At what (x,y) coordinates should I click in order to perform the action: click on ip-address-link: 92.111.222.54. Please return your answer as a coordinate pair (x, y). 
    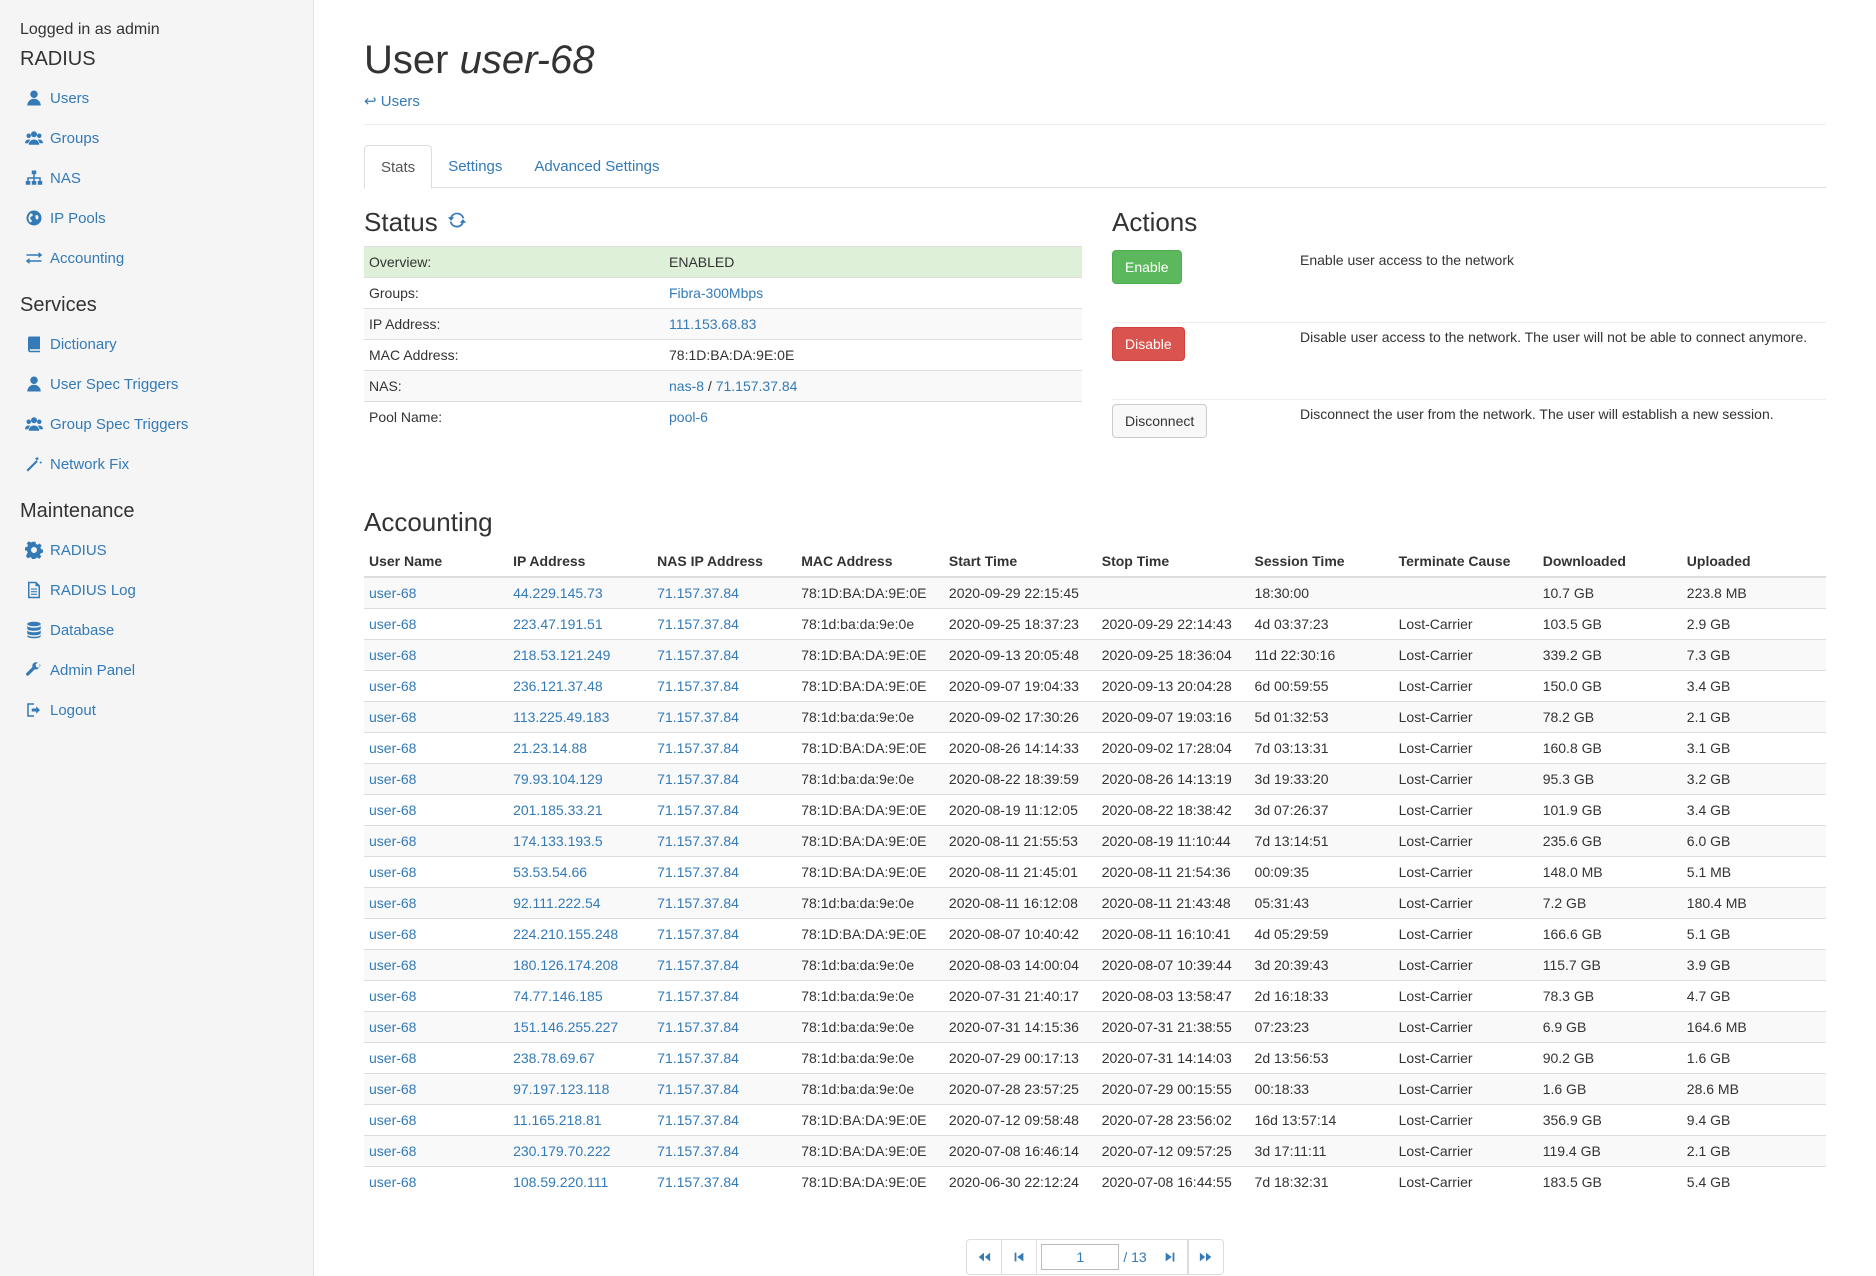
    Looking at the image, I should click on (556, 903).